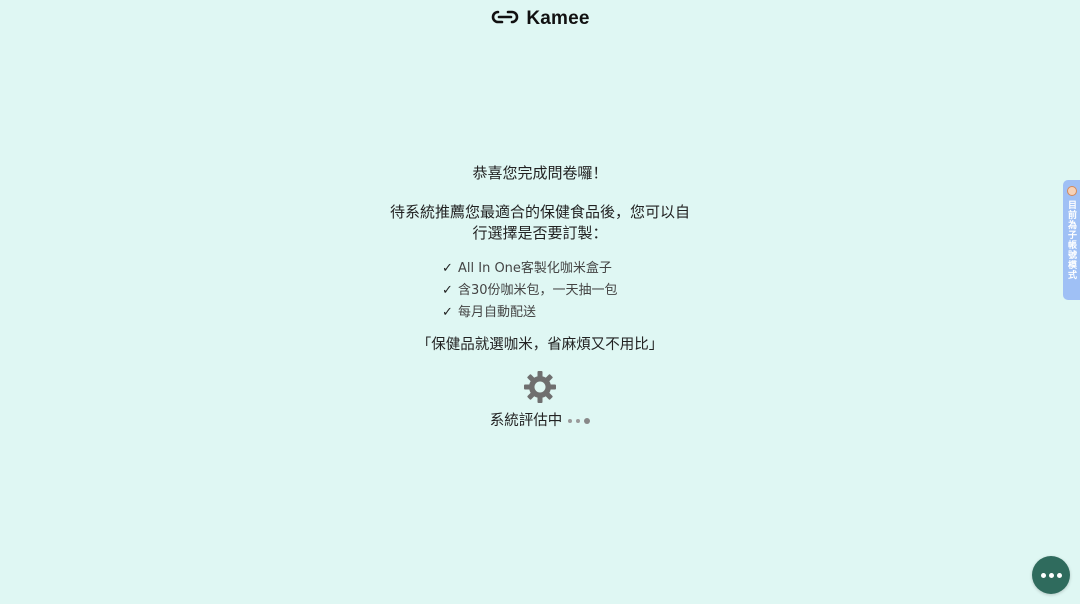 Image resolution: width=1080 pixels, height=604 pixels. I want to click on sub-account-mode-tab: 目前為子帳號模式, so click(1071, 240).